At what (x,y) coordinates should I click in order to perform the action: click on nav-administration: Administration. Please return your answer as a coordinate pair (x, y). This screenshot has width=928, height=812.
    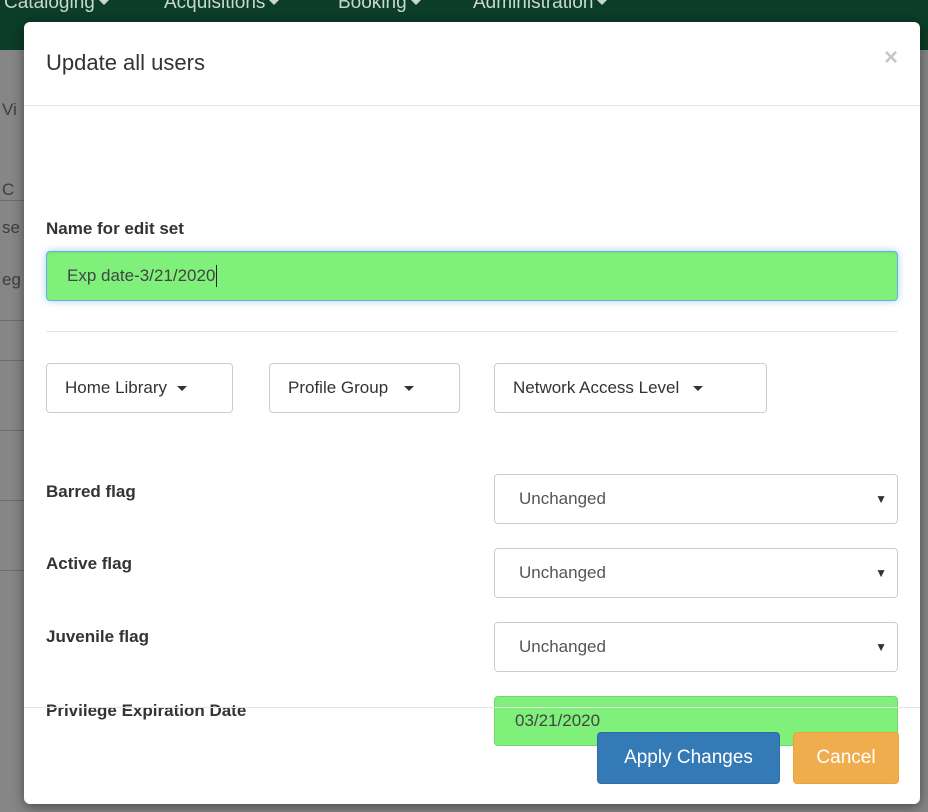
    Looking at the image, I should click on (540, 7).